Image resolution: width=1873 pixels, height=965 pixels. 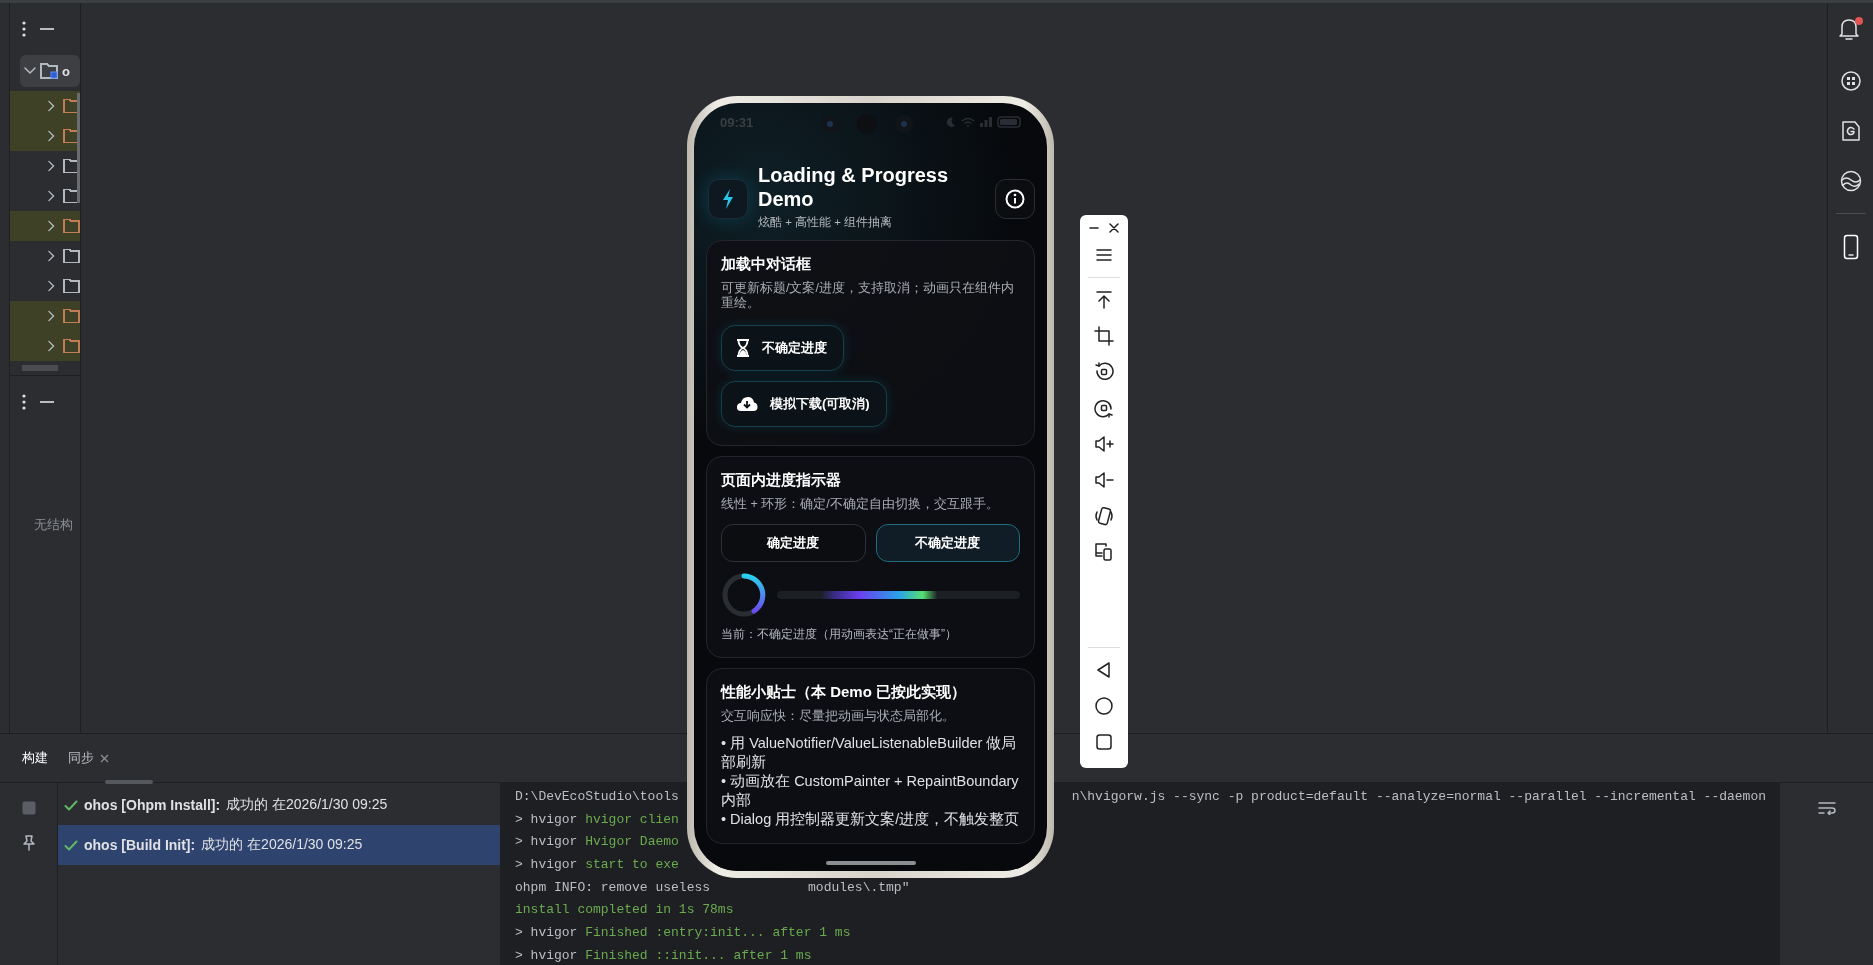 I want to click on build-task-row: ohos [Build Init]: 成功的 在2026/1/30 09:25, so click(x=279, y=845).